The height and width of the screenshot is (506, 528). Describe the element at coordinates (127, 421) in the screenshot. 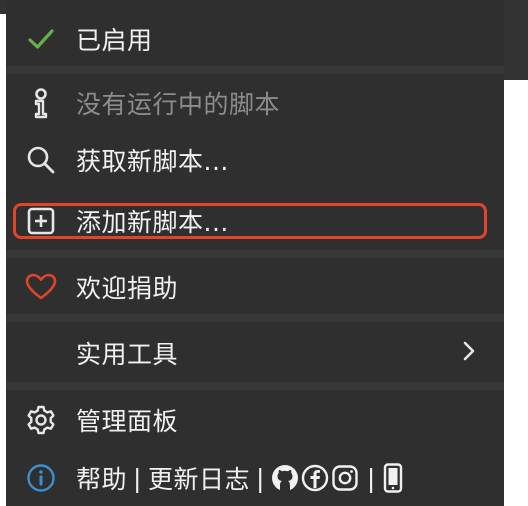

I see `menu-item-dashboard-label: 管理面板` at that location.